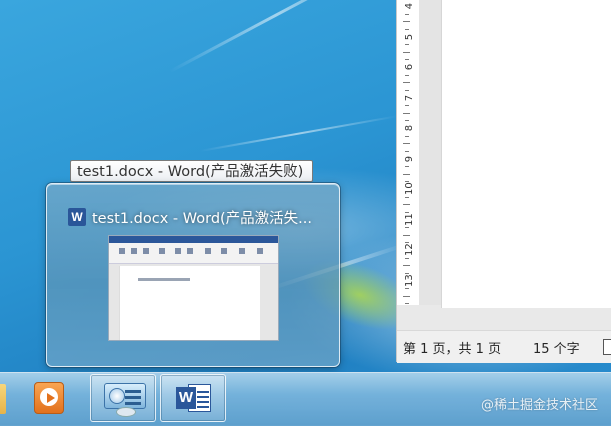  I want to click on ruler-number: 11, so click(409, 219).